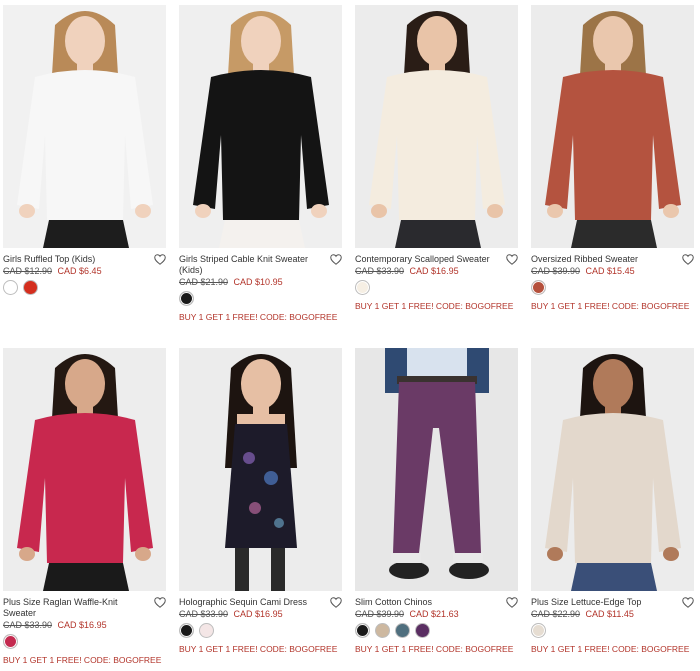 The image size is (700, 671). What do you see at coordinates (204, 282) in the screenshot?
I see `original-price: CAD $21.90` at bounding box center [204, 282].